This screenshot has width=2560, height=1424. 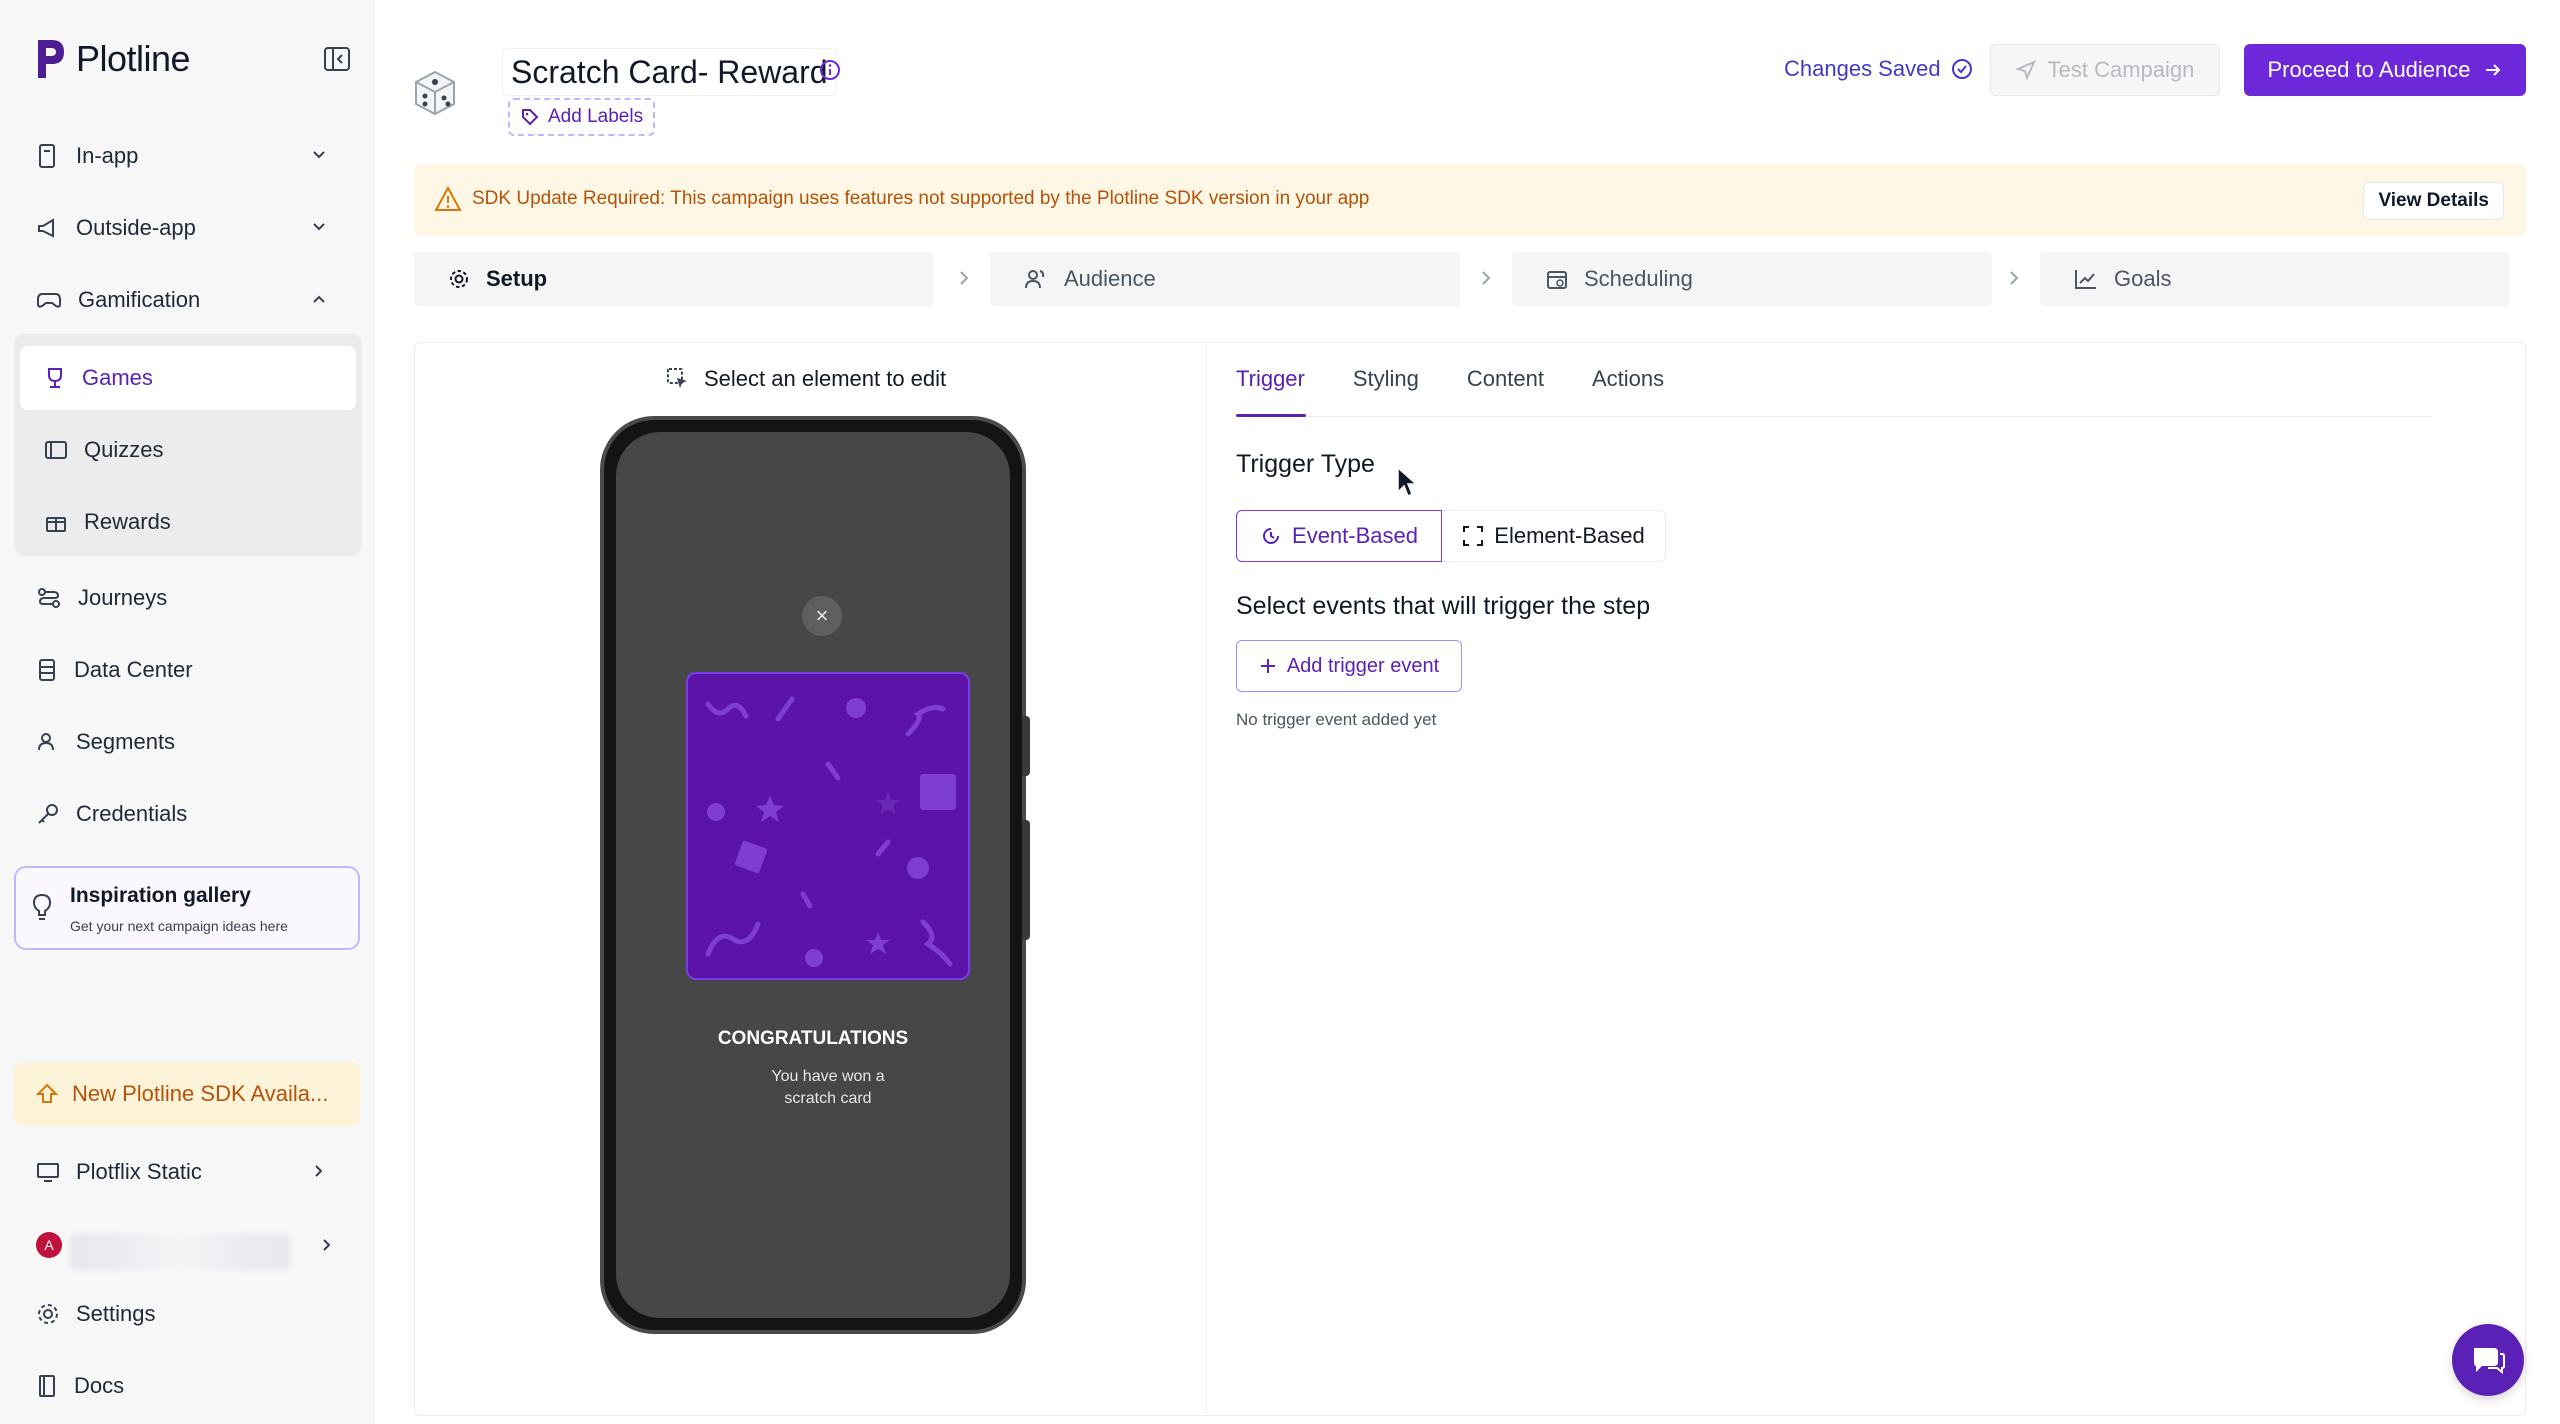 I want to click on tab-actions: Actions, so click(x=1628, y=379).